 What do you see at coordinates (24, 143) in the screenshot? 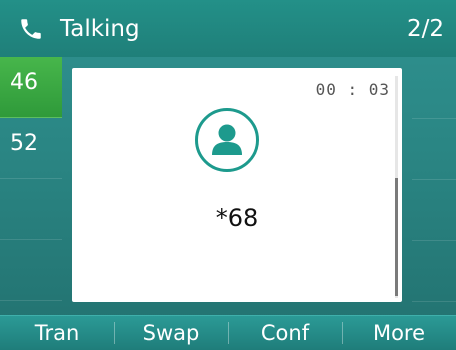
I see `line-key-label: 52` at bounding box center [24, 143].